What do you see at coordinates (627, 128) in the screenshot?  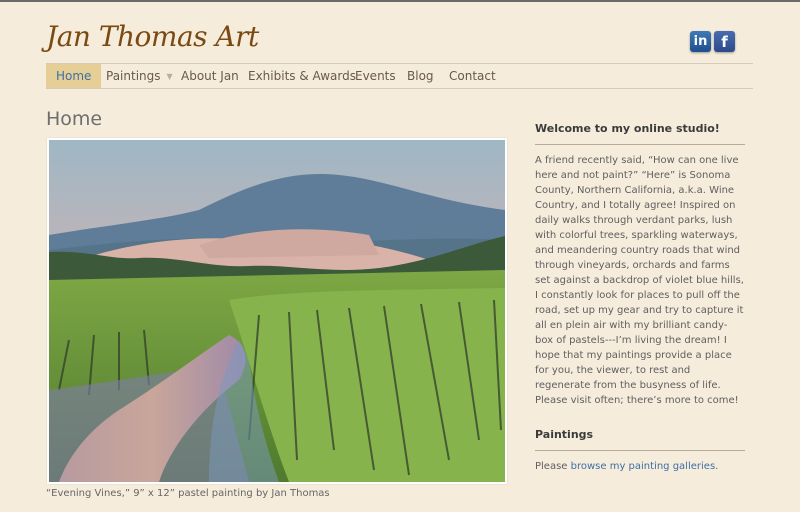 I see `welcome-heading: Welcome to my online studio!` at bounding box center [627, 128].